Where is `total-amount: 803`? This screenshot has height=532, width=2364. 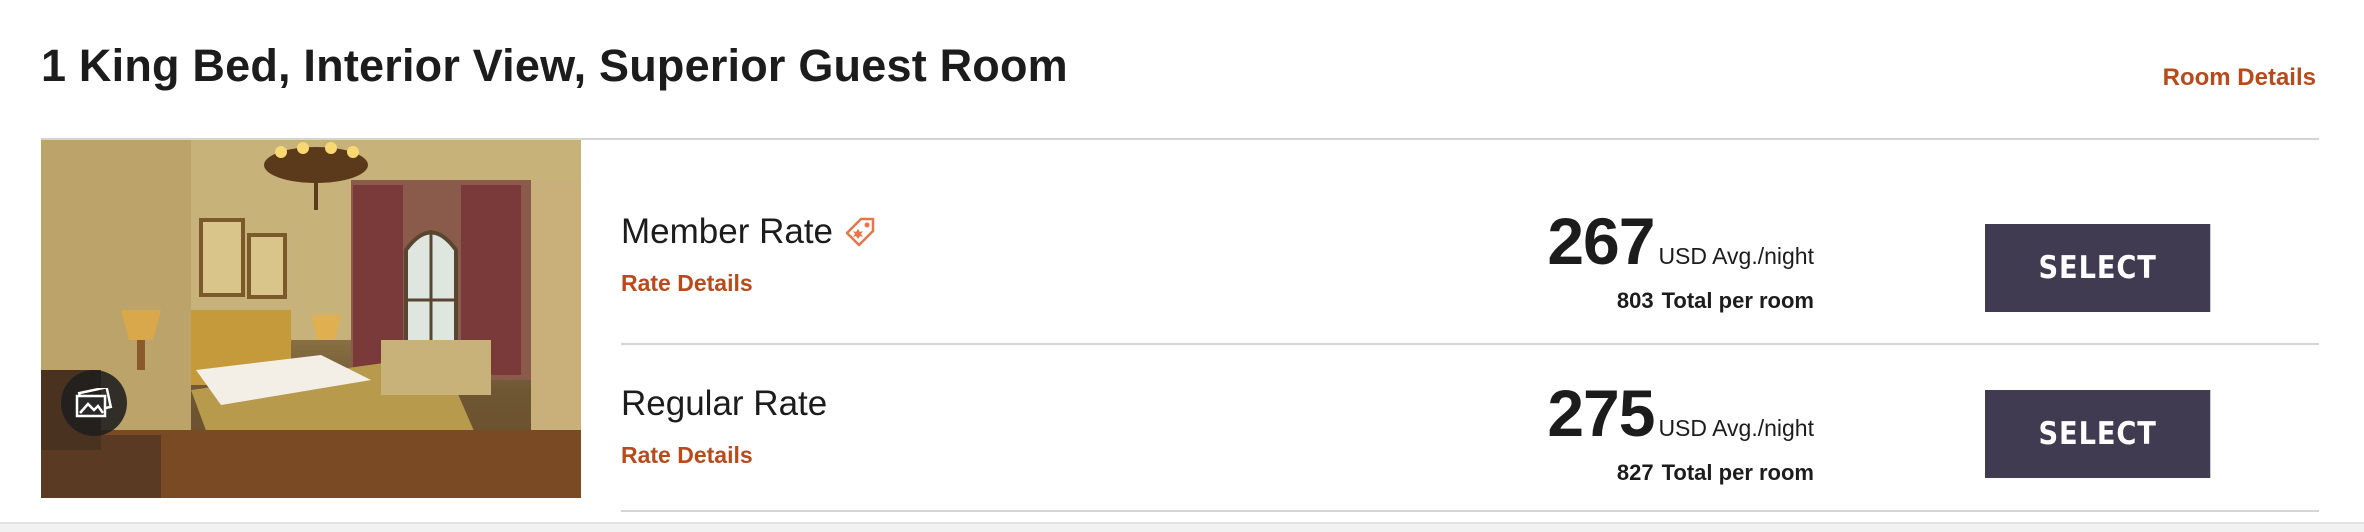
total-amount: 803 is located at coordinates (1635, 300).